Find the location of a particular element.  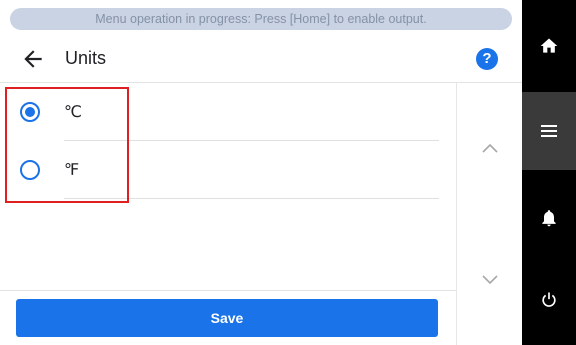

power-icon is located at coordinates (549, 299).